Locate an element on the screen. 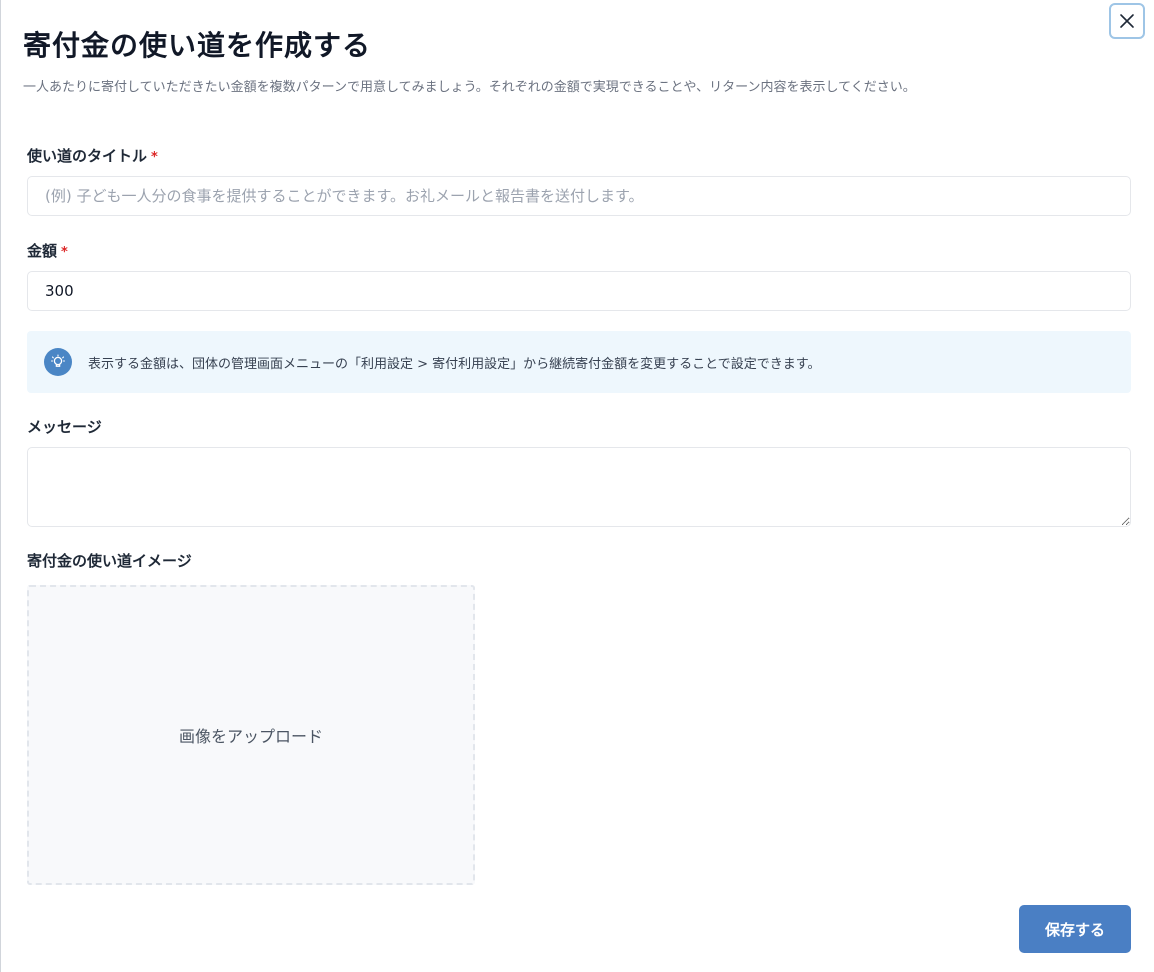  amount-input is located at coordinates (579, 291).